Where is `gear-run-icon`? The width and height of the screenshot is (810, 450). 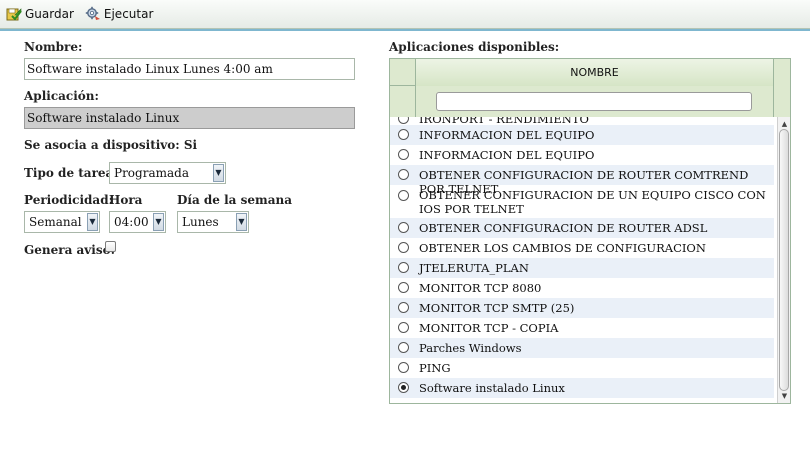
gear-run-icon is located at coordinates (92, 13).